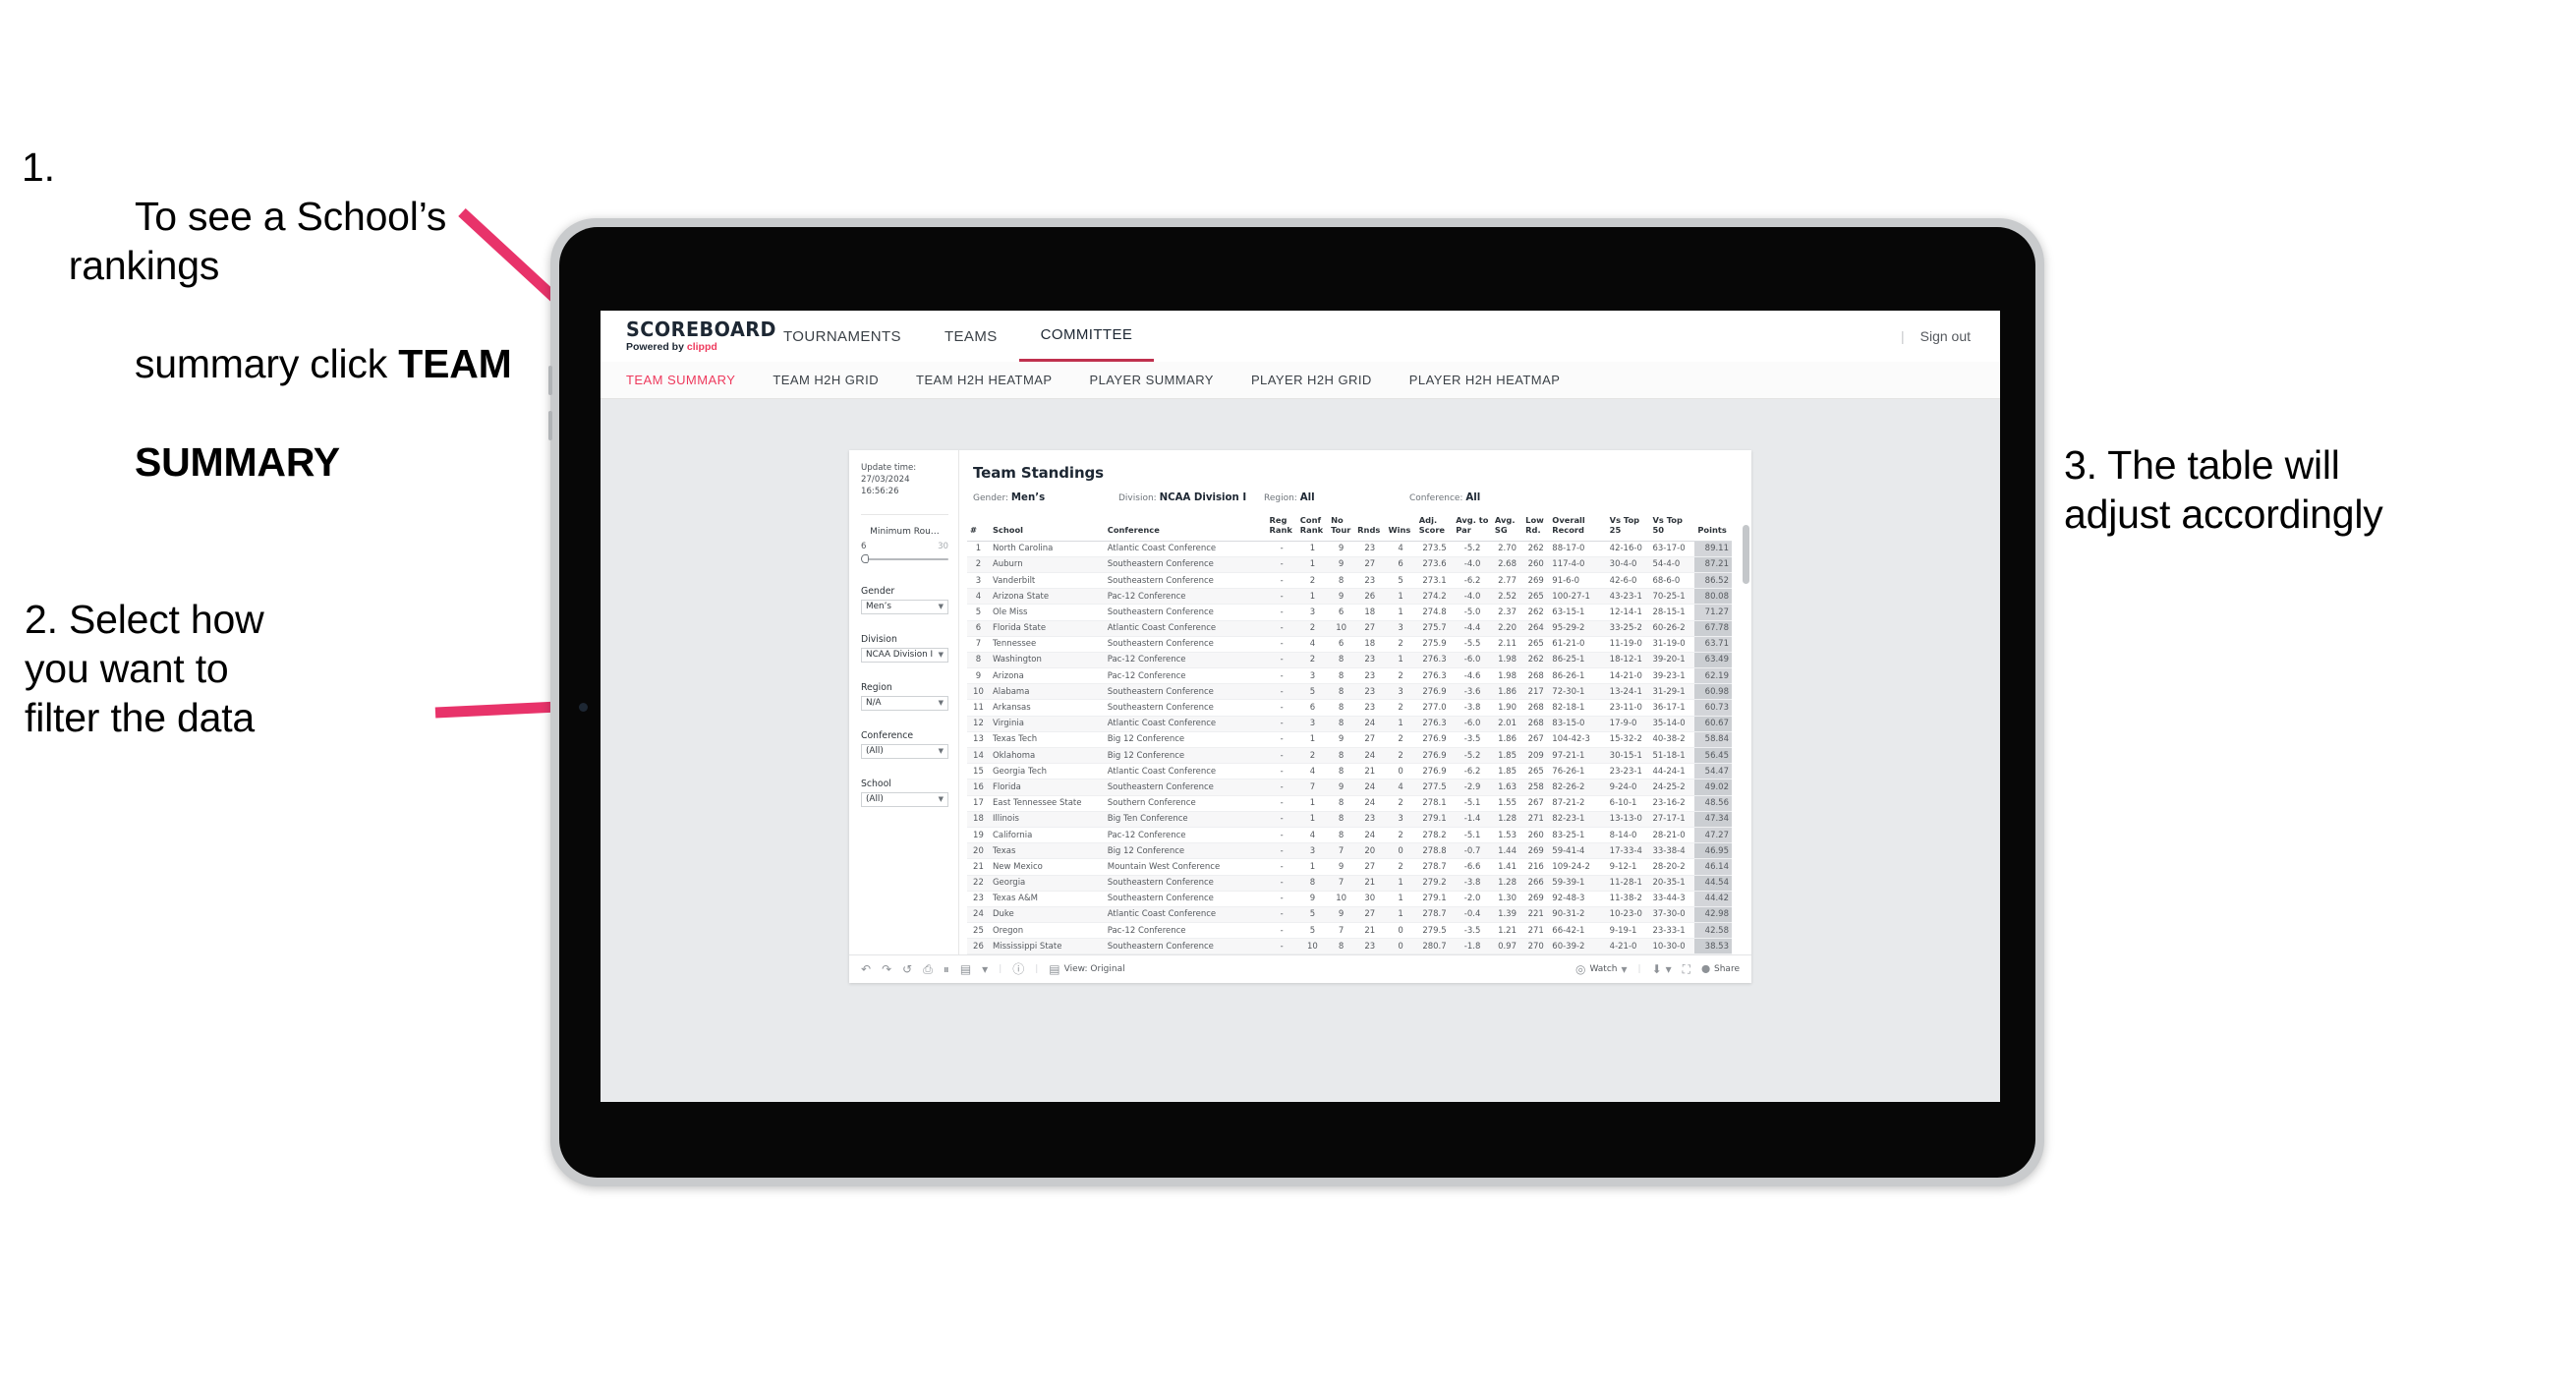 The image size is (2576, 1386). Describe the element at coordinates (904, 655) in the screenshot. I see `filter-division-select: NCAA Division I ▼` at that location.